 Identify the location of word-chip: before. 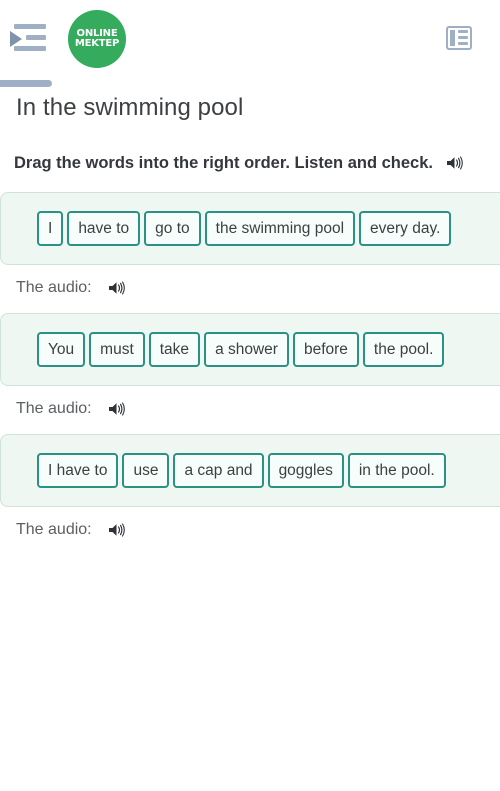
(325, 349).